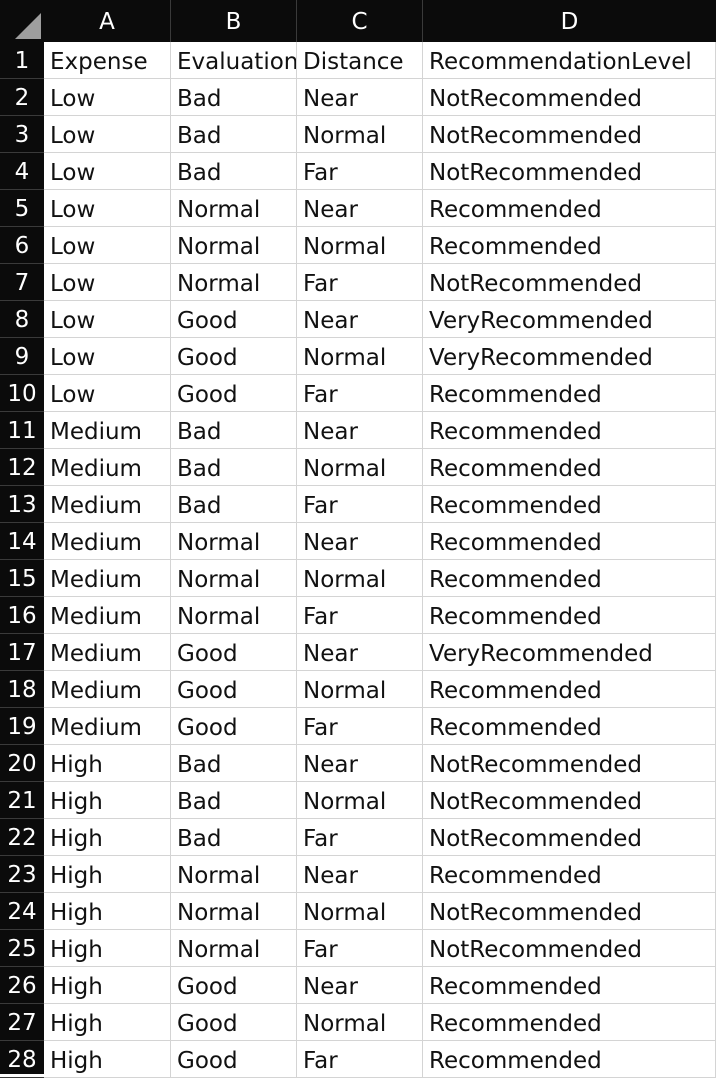 This screenshot has width=716, height=1079. What do you see at coordinates (234, 356) in the screenshot?
I see `cell-b9: Good` at bounding box center [234, 356].